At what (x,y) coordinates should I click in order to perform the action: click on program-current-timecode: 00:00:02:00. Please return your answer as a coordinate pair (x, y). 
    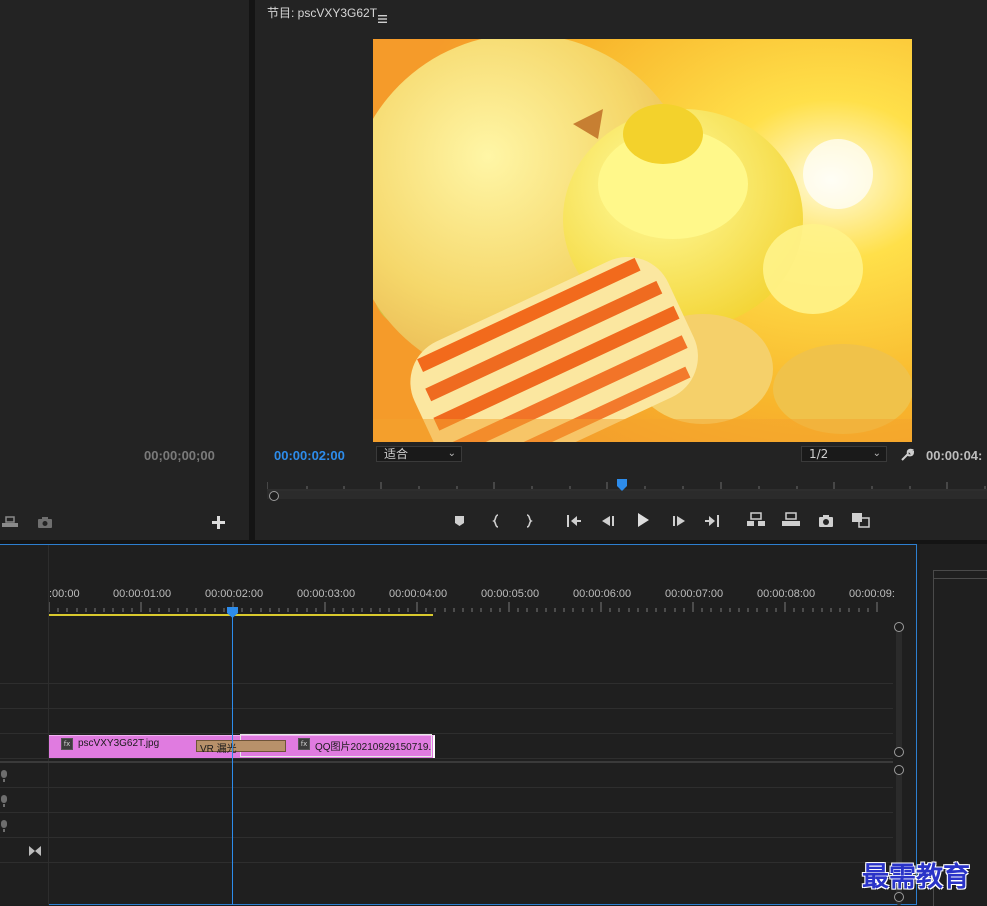
    Looking at the image, I should click on (309, 455).